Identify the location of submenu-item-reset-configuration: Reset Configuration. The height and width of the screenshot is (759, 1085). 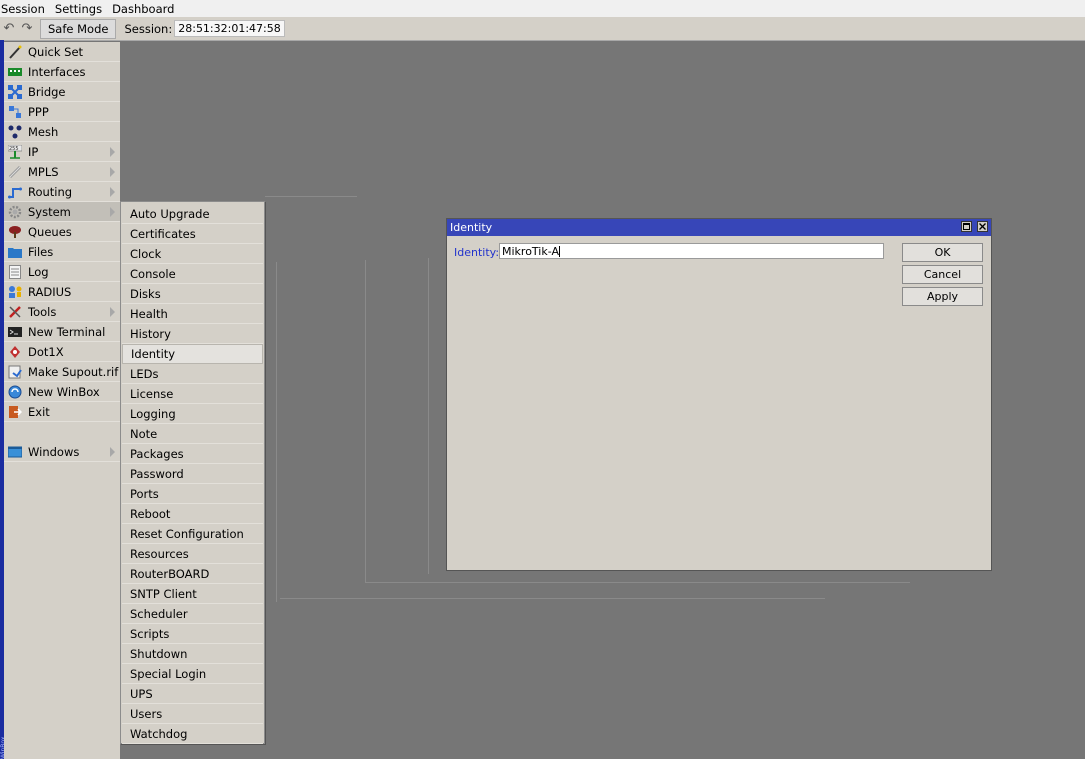
(192, 534).